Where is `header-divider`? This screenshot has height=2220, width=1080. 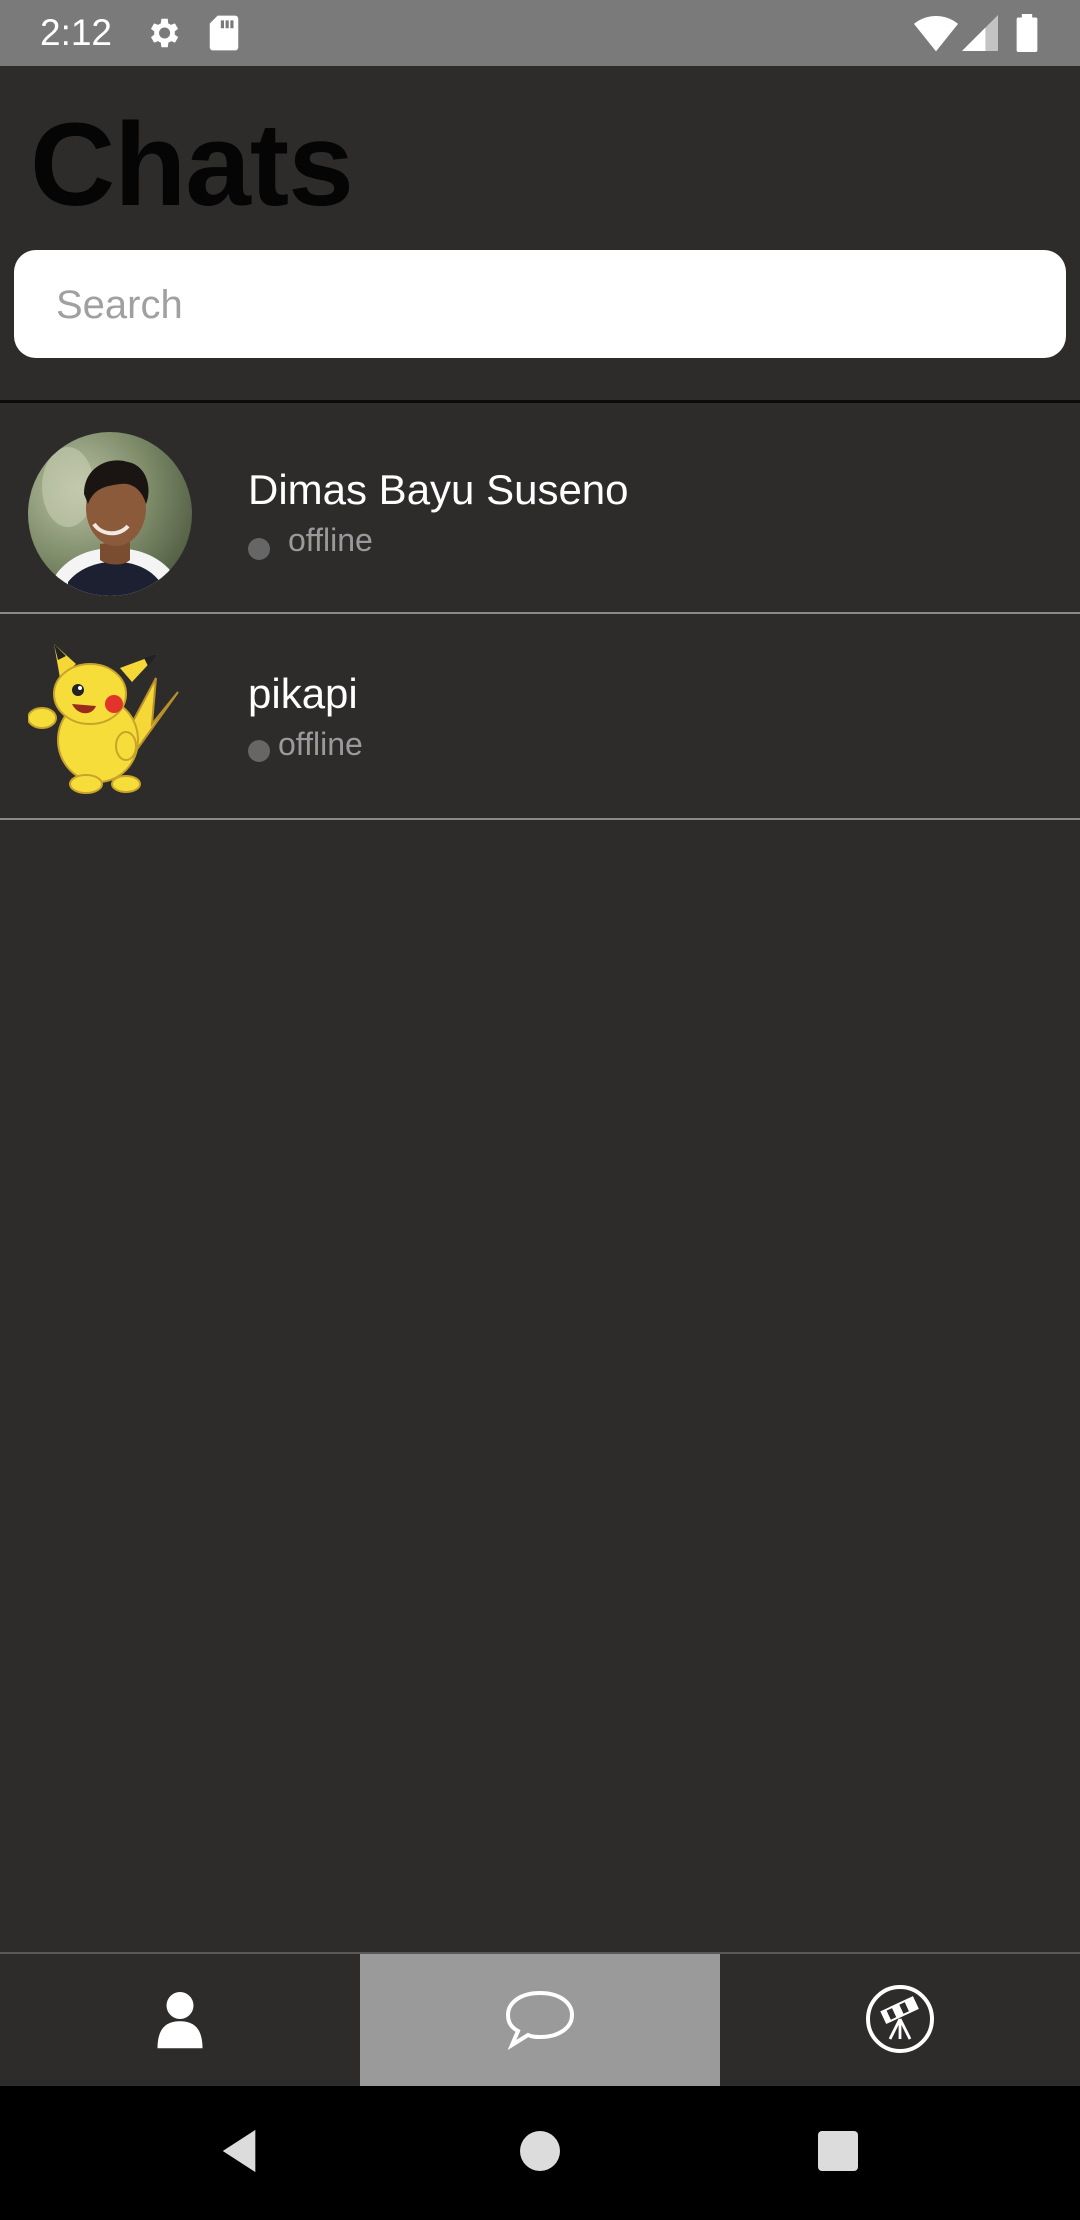 header-divider is located at coordinates (540, 401).